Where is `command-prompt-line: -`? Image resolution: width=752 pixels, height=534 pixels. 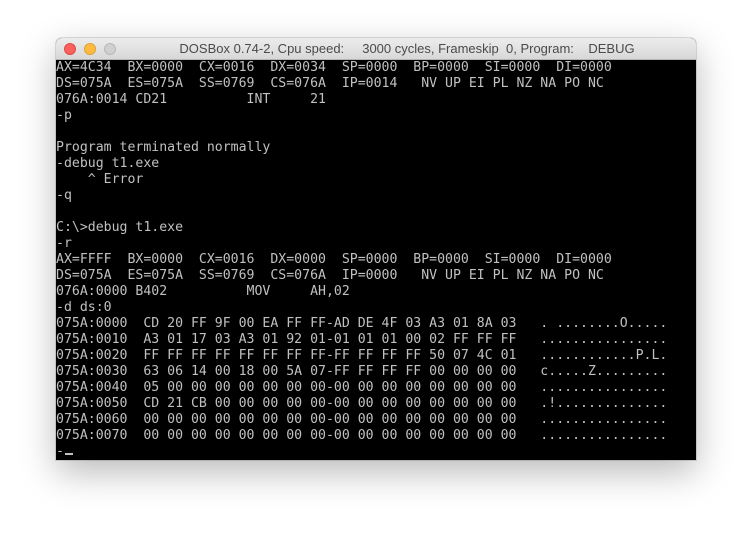
command-prompt-line: - is located at coordinates (376, 452).